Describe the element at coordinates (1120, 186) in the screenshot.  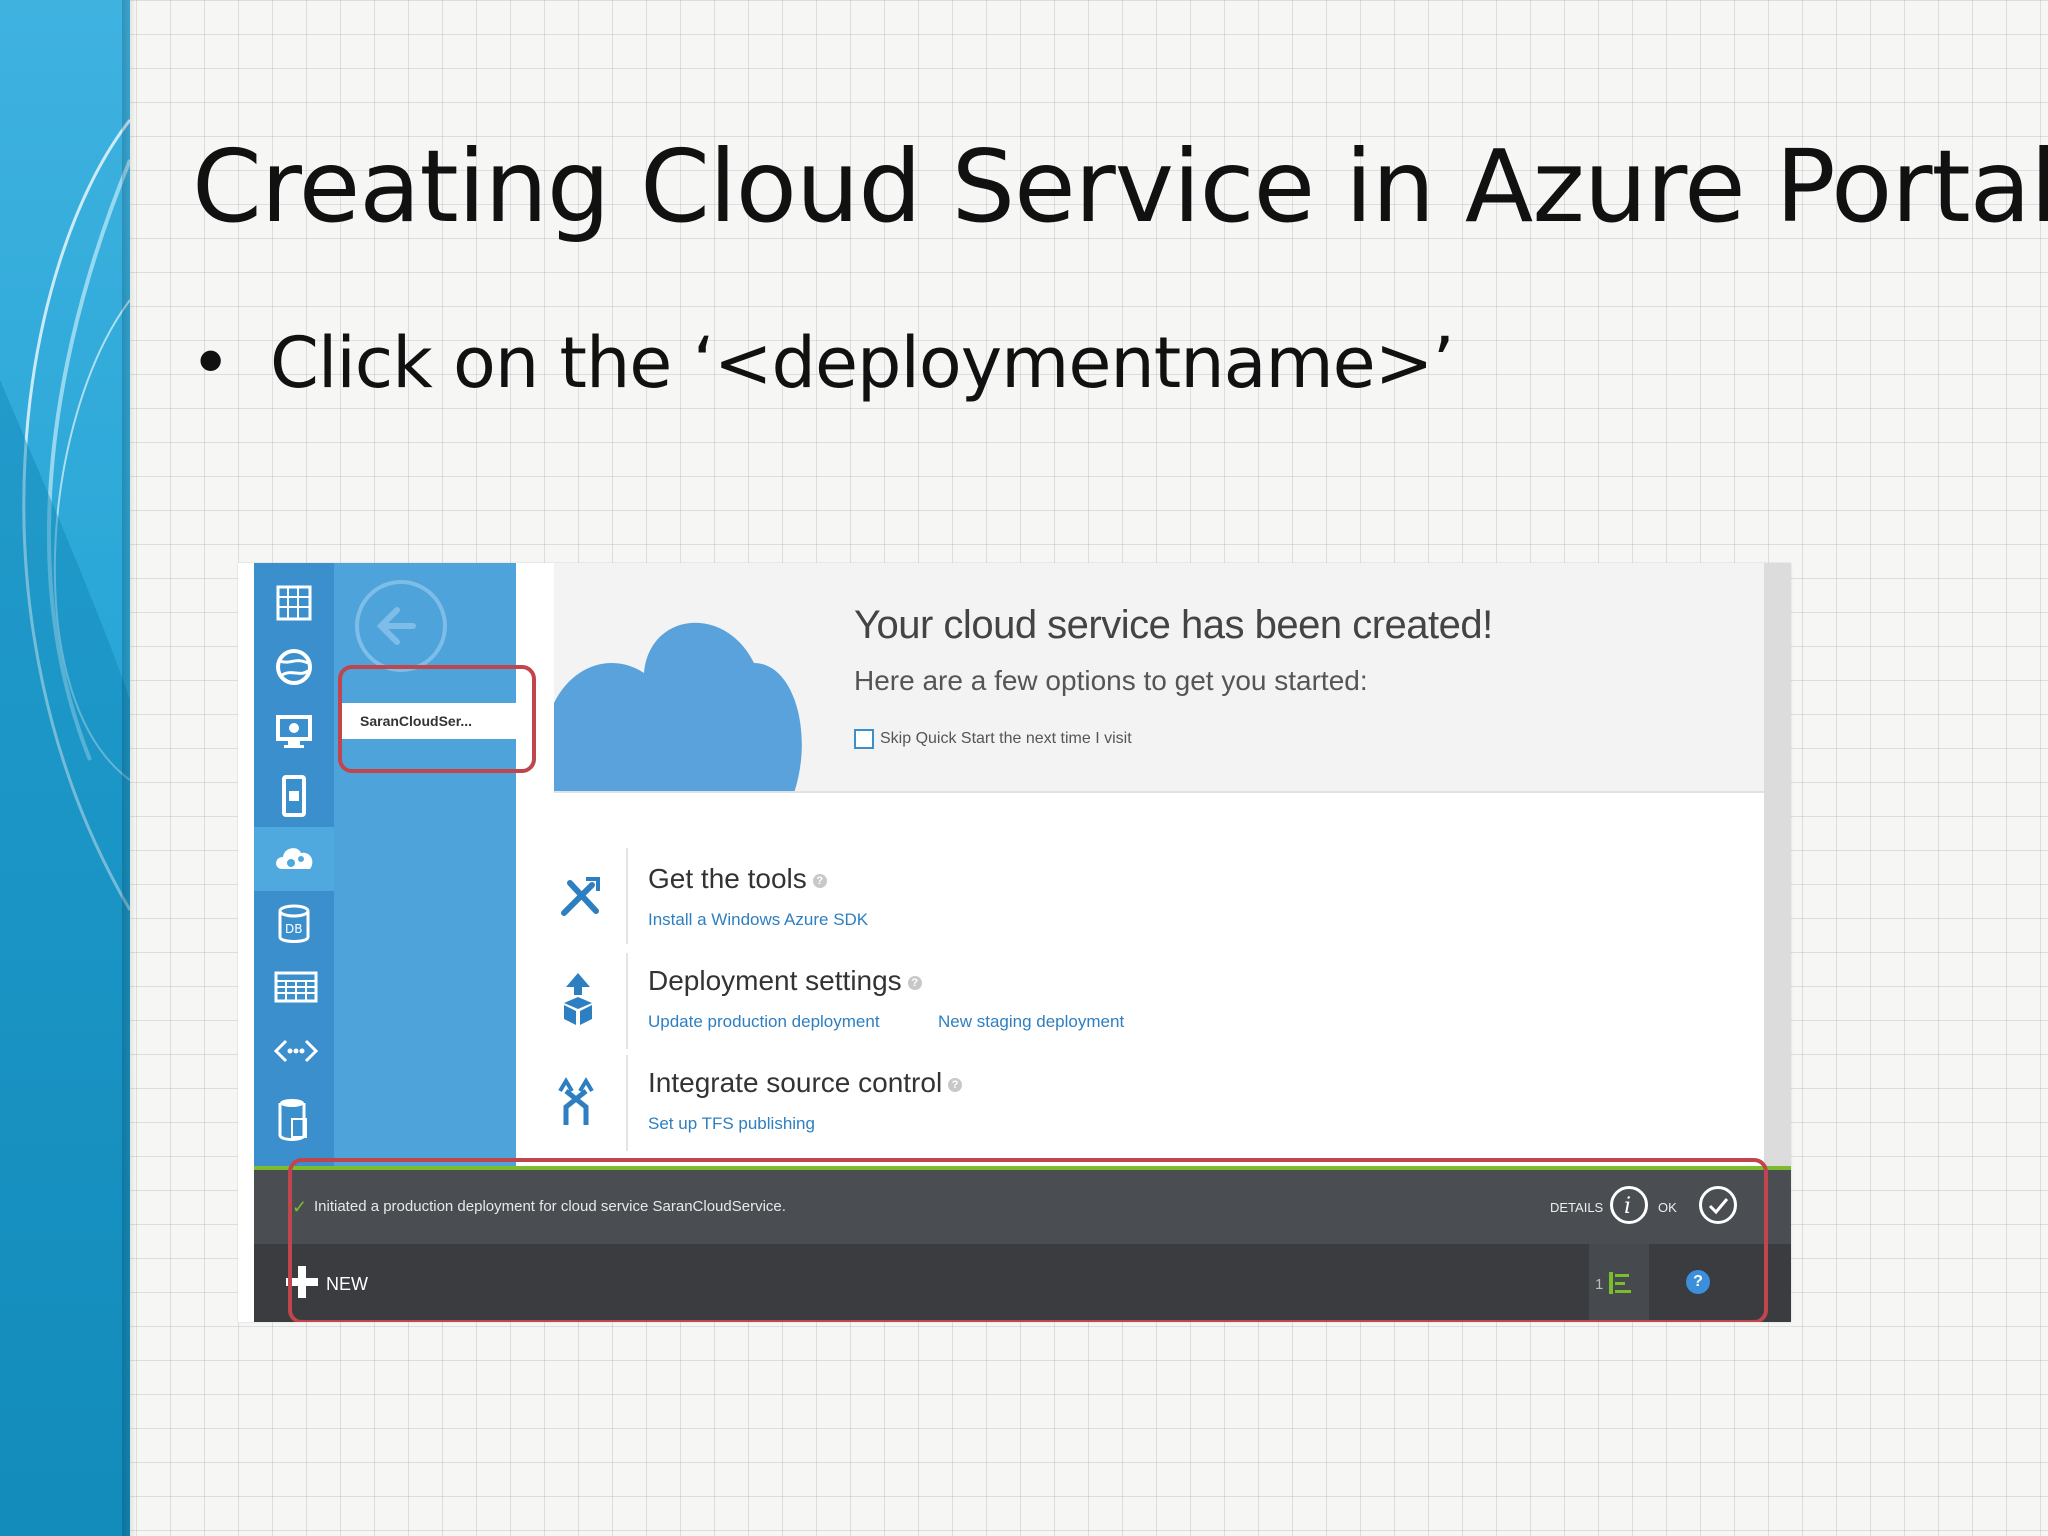
I see `slide-title: Creating Cloud Service in Azure Portal` at that location.